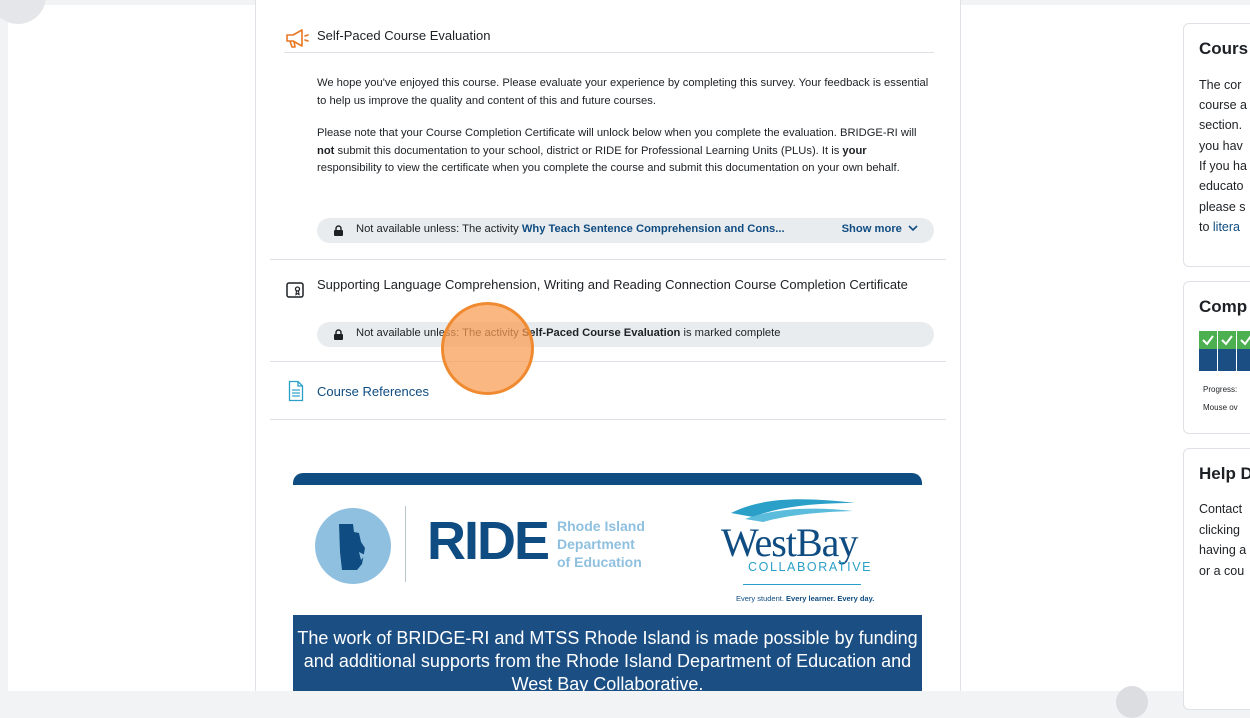 The height and width of the screenshot is (718, 1250). Describe the element at coordinates (607, 479) in the screenshot. I see `banner-top-bar` at that location.